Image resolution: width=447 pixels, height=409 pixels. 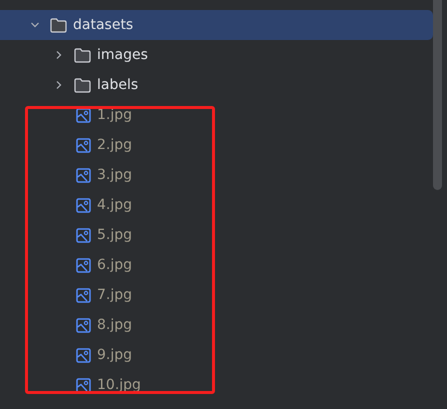 I want to click on file-name: 5.jpg, so click(x=114, y=235).